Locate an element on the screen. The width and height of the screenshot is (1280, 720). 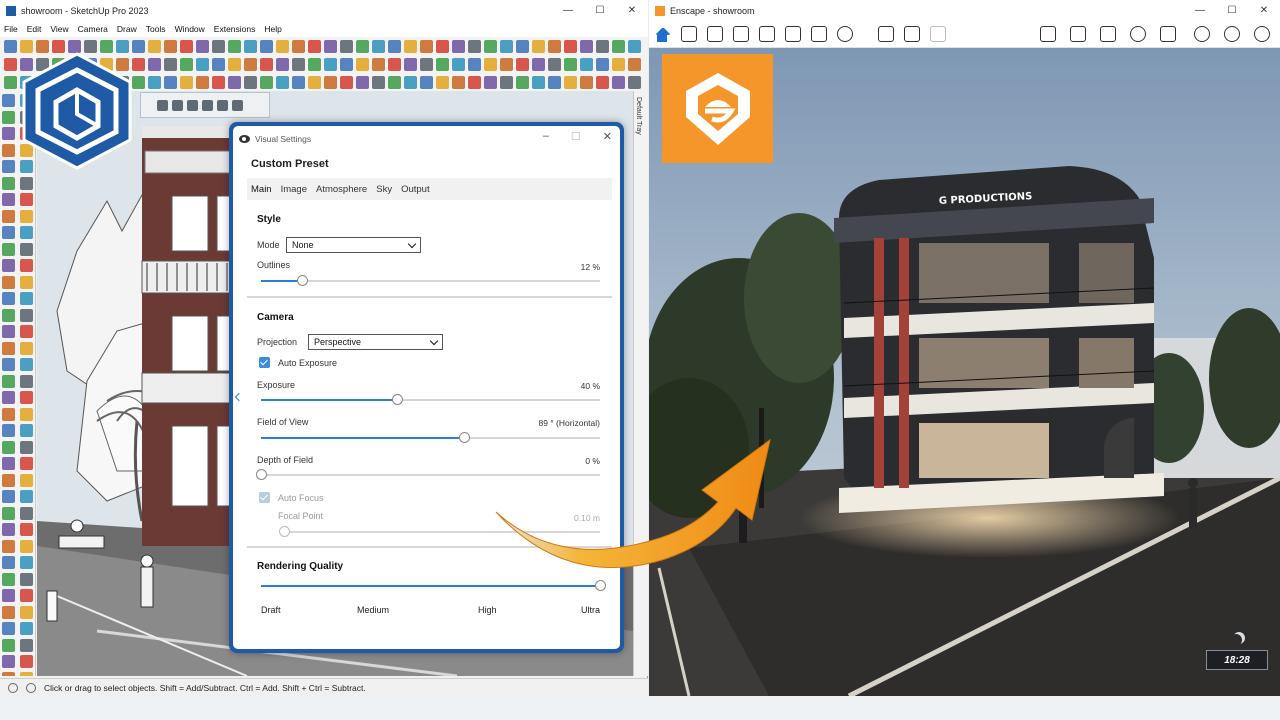
tab-atmosphere: Atmosphere is located at coordinates (341, 189).